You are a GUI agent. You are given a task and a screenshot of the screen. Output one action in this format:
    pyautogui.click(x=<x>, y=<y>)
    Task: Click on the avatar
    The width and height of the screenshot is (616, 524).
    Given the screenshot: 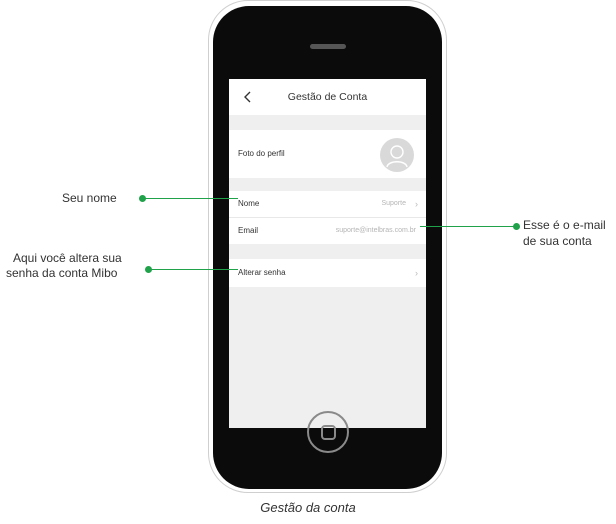 What is the action you would take?
    pyautogui.click(x=397, y=155)
    